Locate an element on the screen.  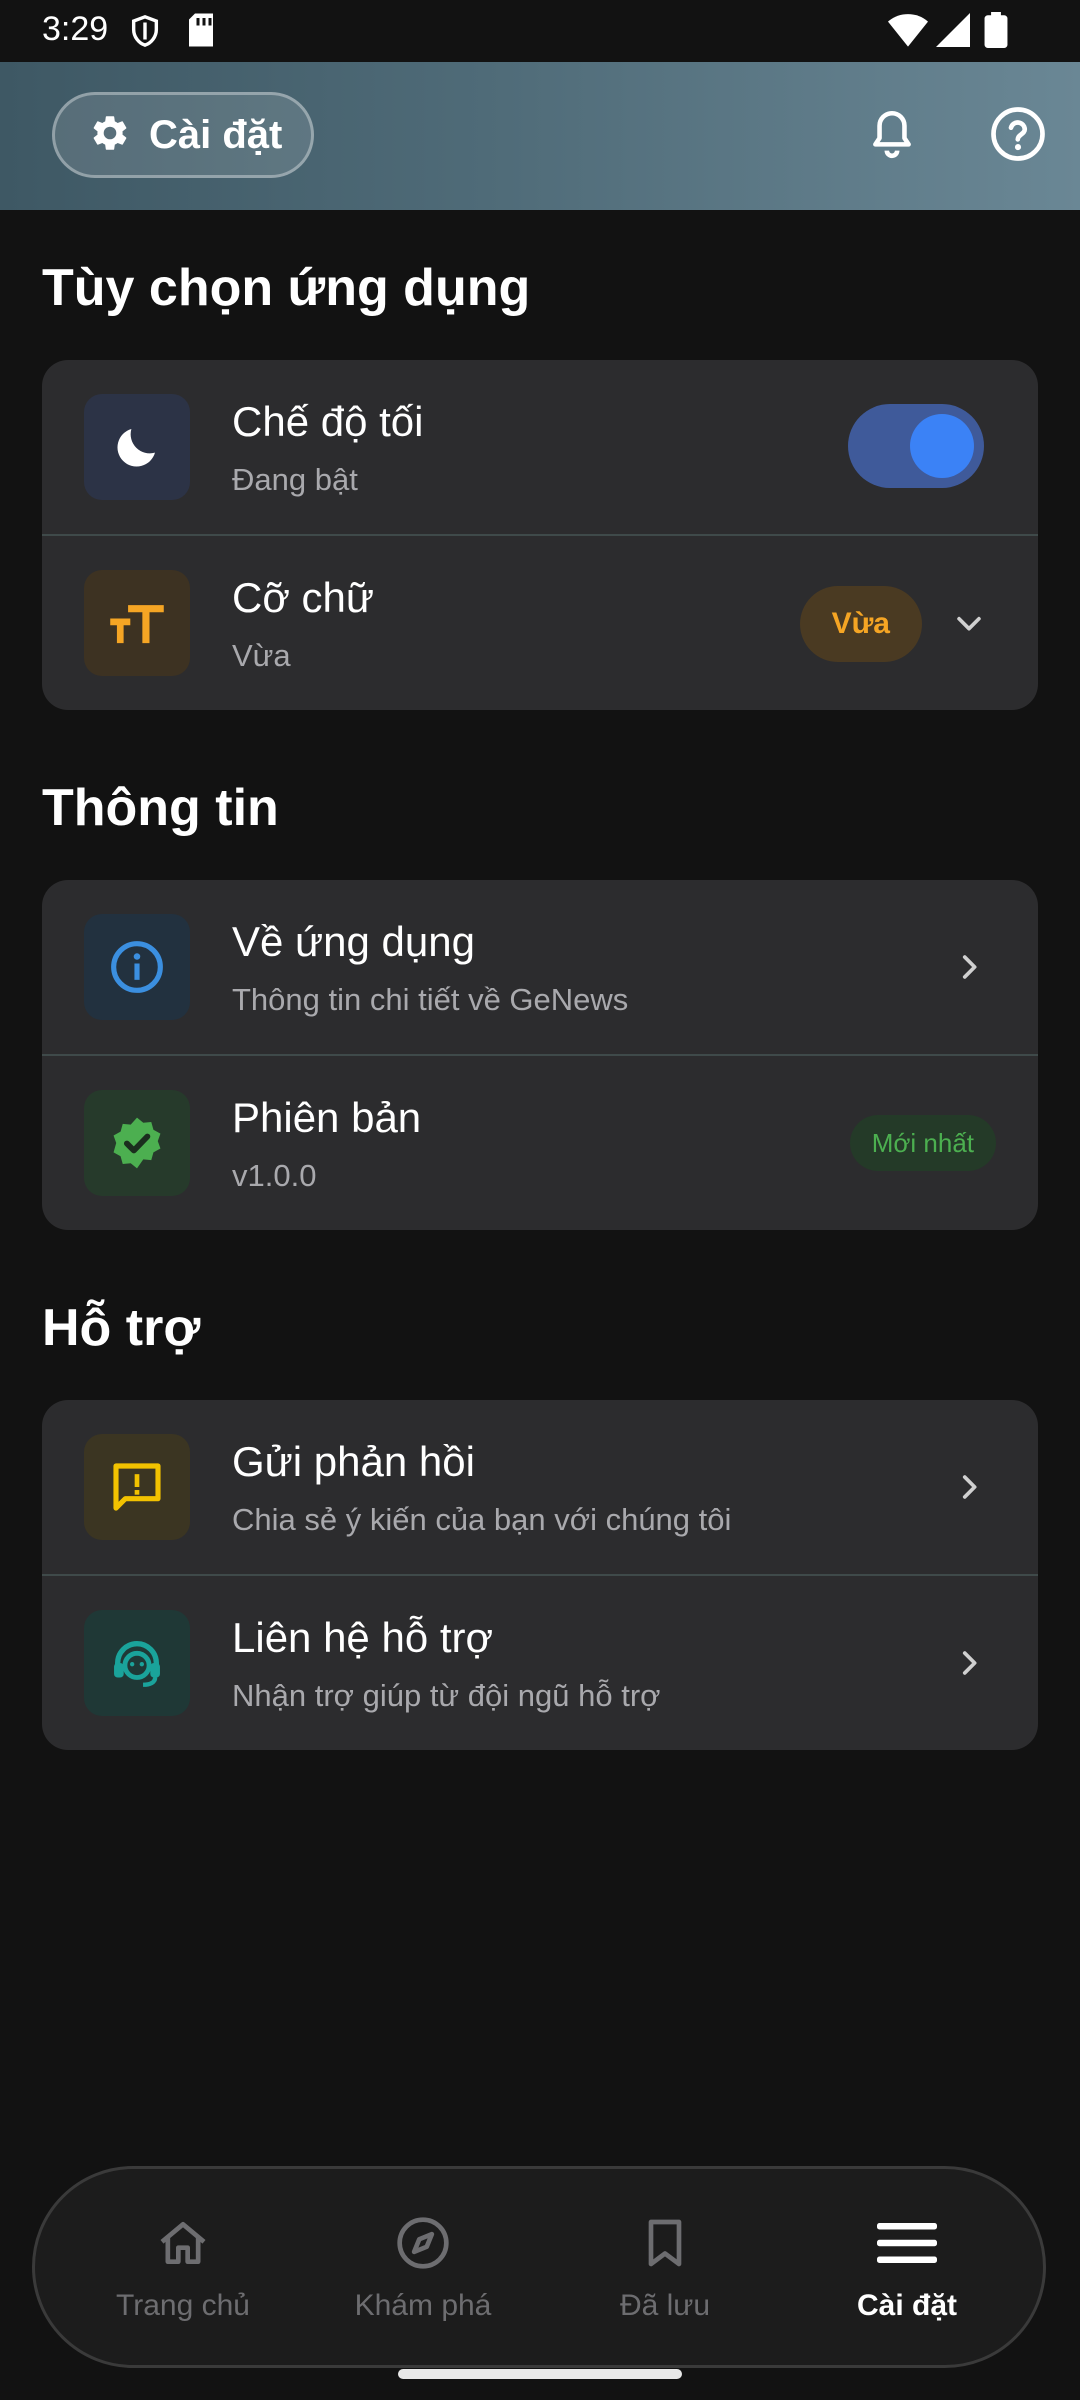
signal-icon is located at coordinates (953, 32).